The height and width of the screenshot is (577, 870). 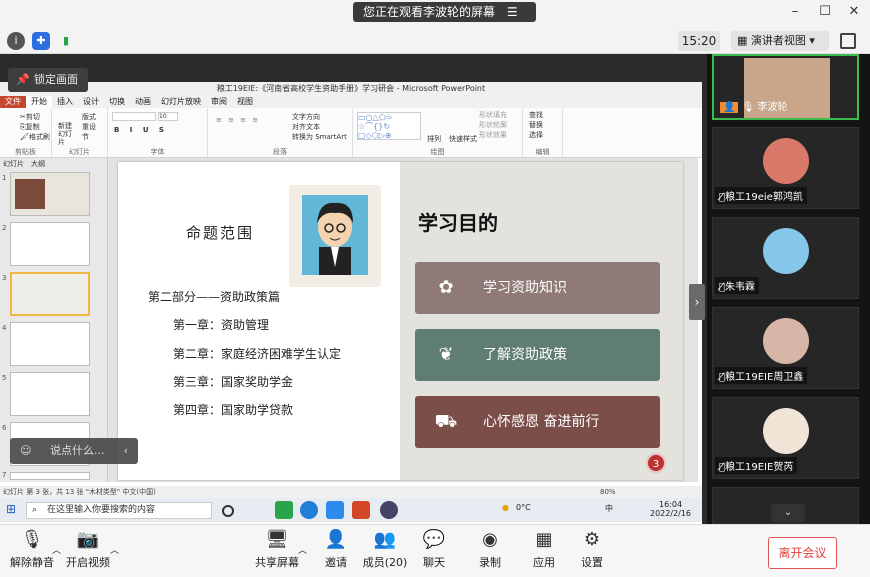 What do you see at coordinates (219, 102) in the screenshot?
I see `tab-review: 审阅` at bounding box center [219, 102].